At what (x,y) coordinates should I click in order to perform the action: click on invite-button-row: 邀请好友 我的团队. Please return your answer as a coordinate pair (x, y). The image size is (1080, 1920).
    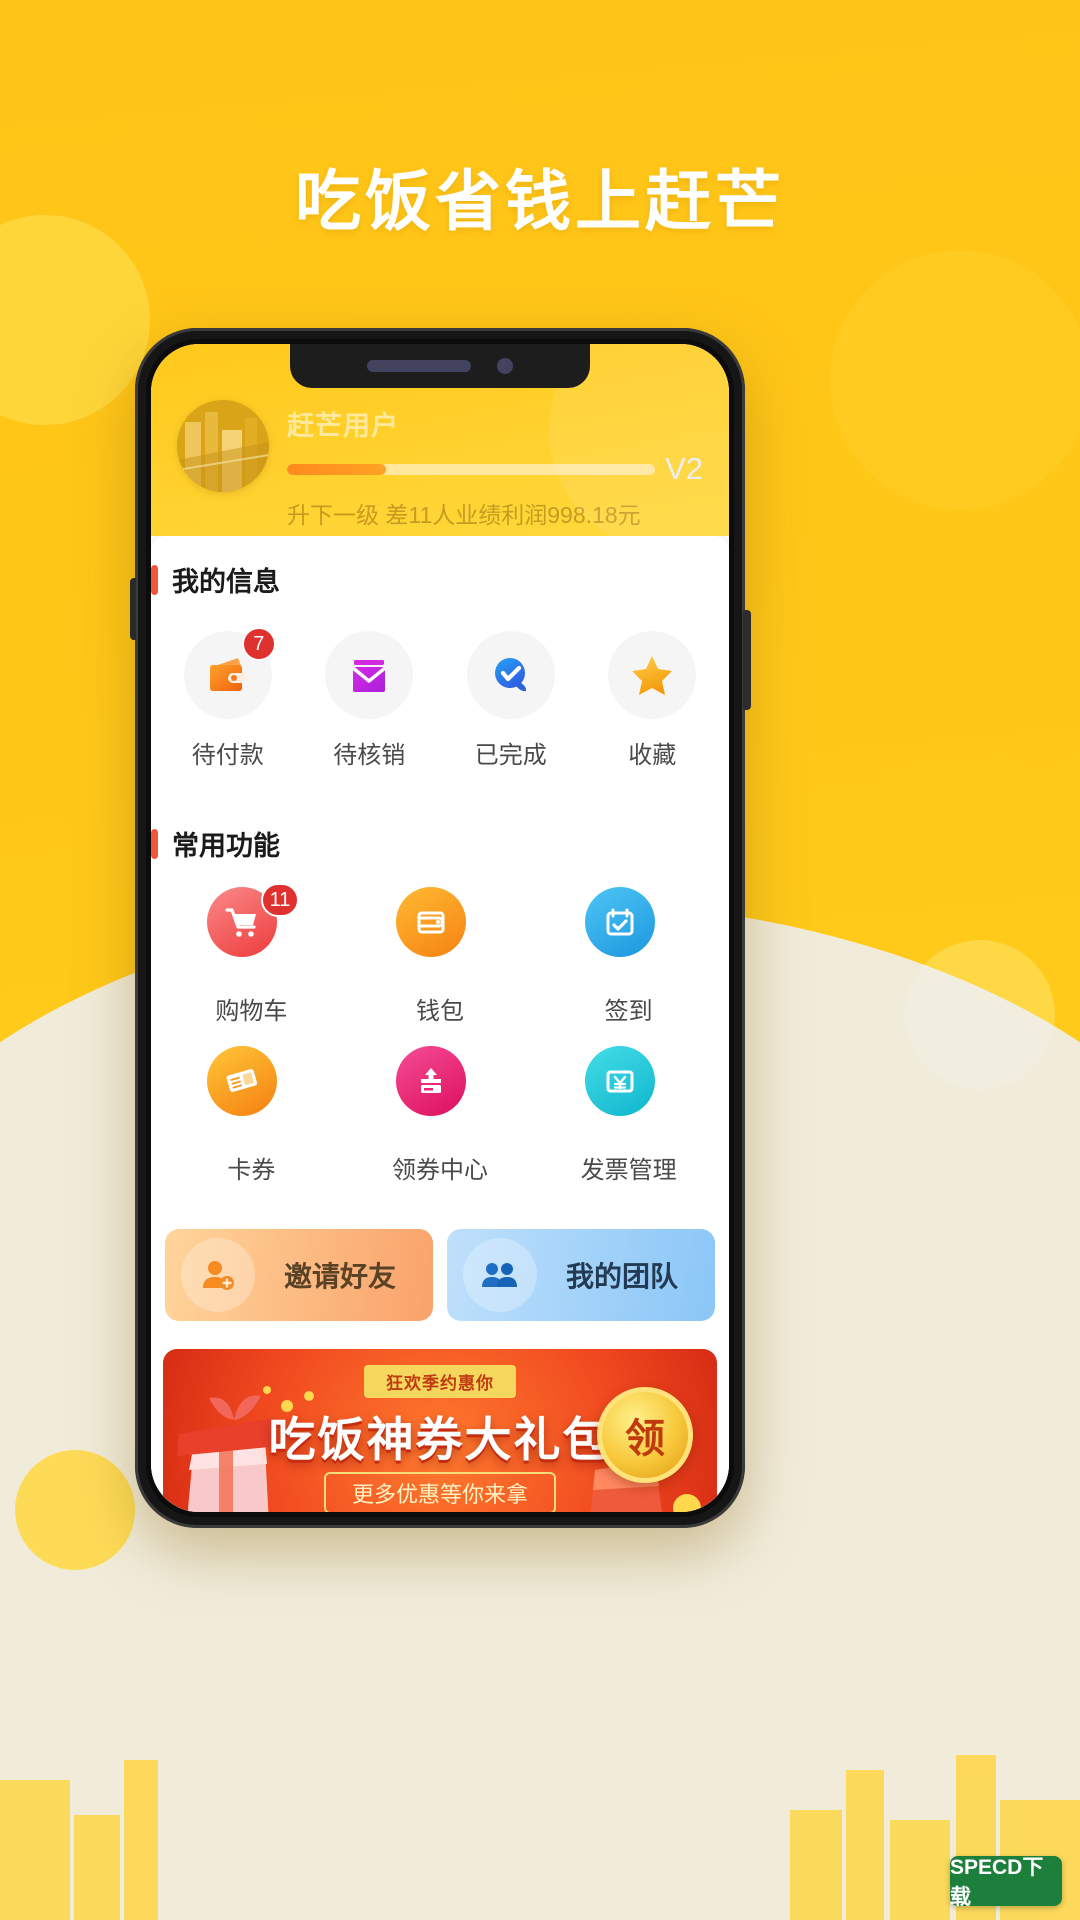
    Looking at the image, I should click on (440, 1281).